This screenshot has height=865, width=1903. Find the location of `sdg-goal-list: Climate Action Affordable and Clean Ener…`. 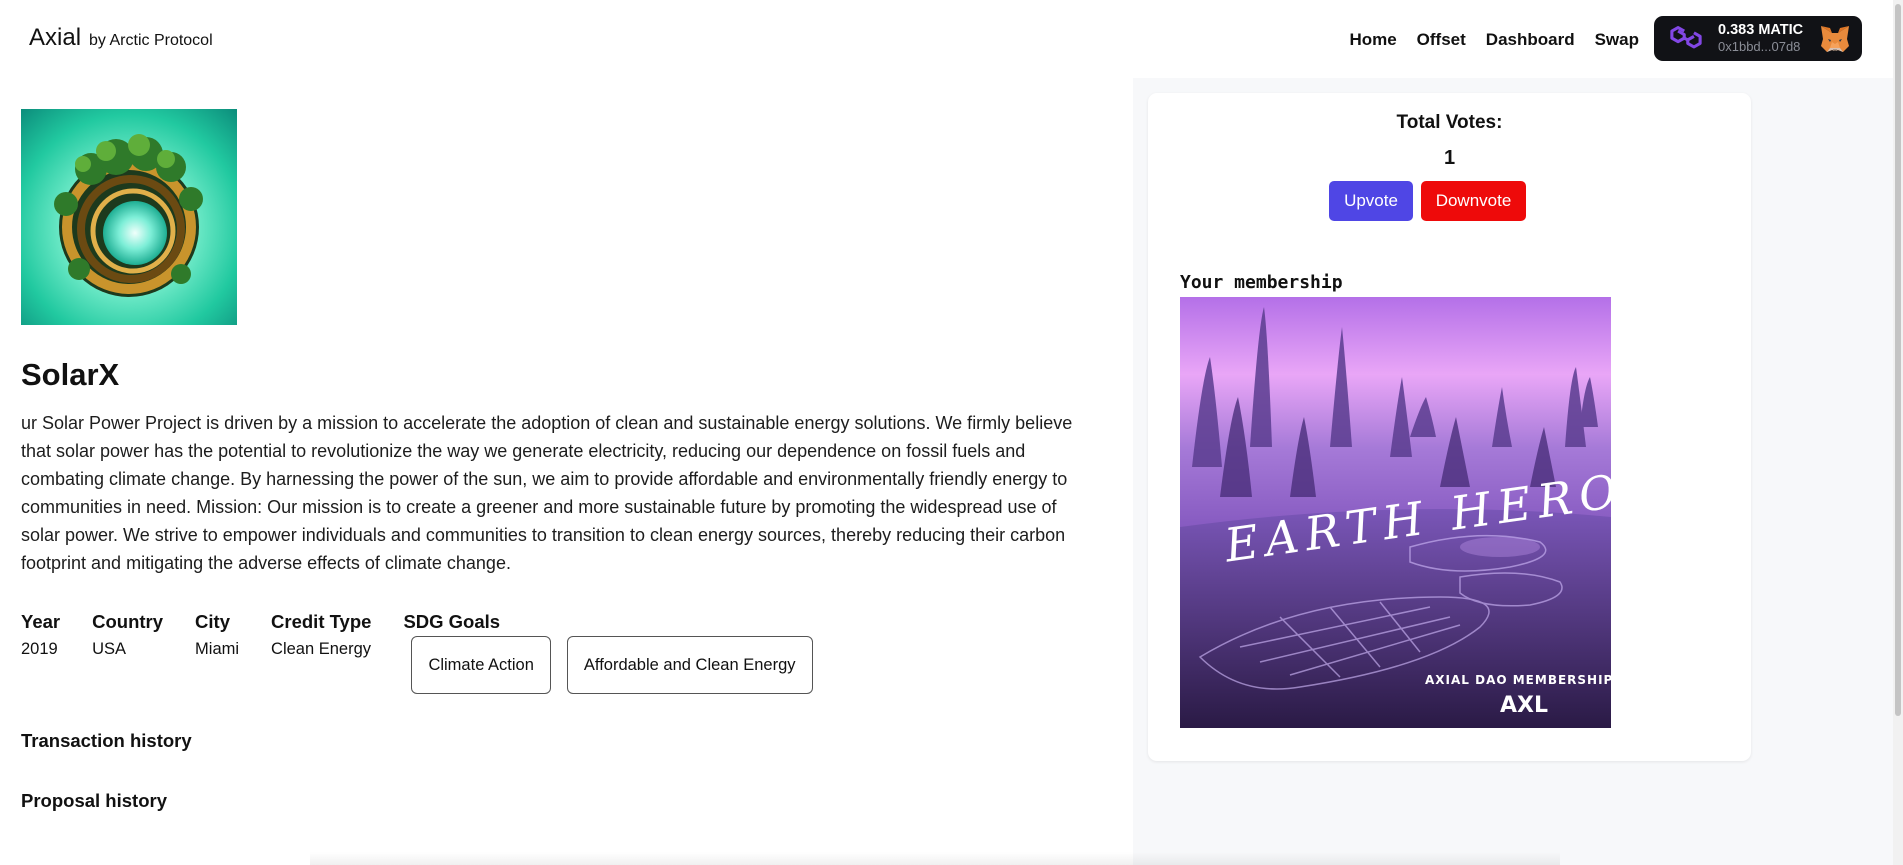

sdg-goal-list: Climate Action Affordable and Clean Ener… is located at coordinates (612, 665).